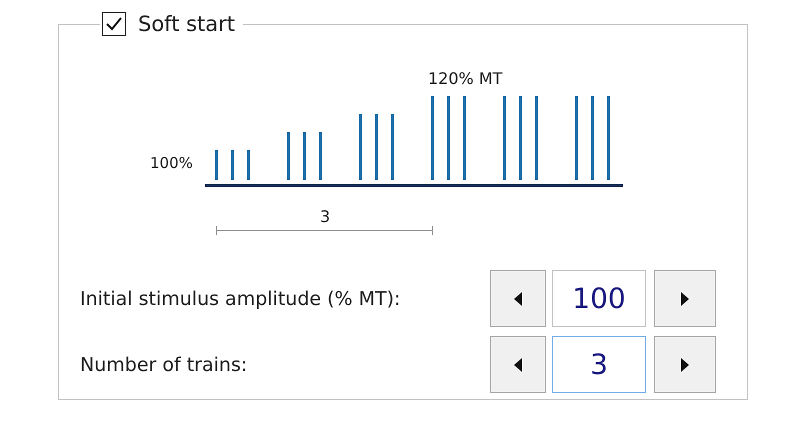 The width and height of the screenshot is (800, 431). Describe the element at coordinates (114, 24) in the screenshot. I see `checkbox` at that location.